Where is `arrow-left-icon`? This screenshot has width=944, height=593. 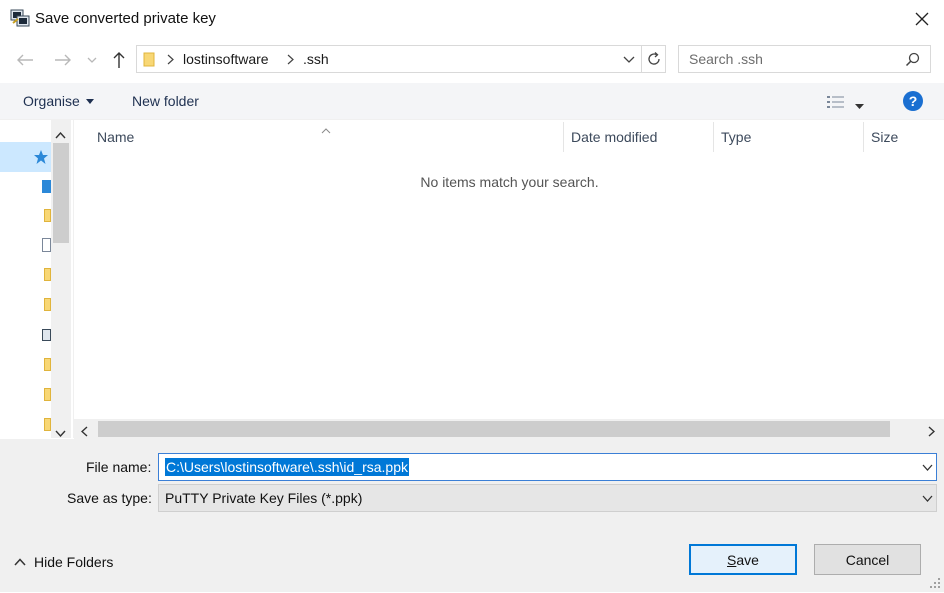 arrow-left-icon is located at coordinates (25, 60).